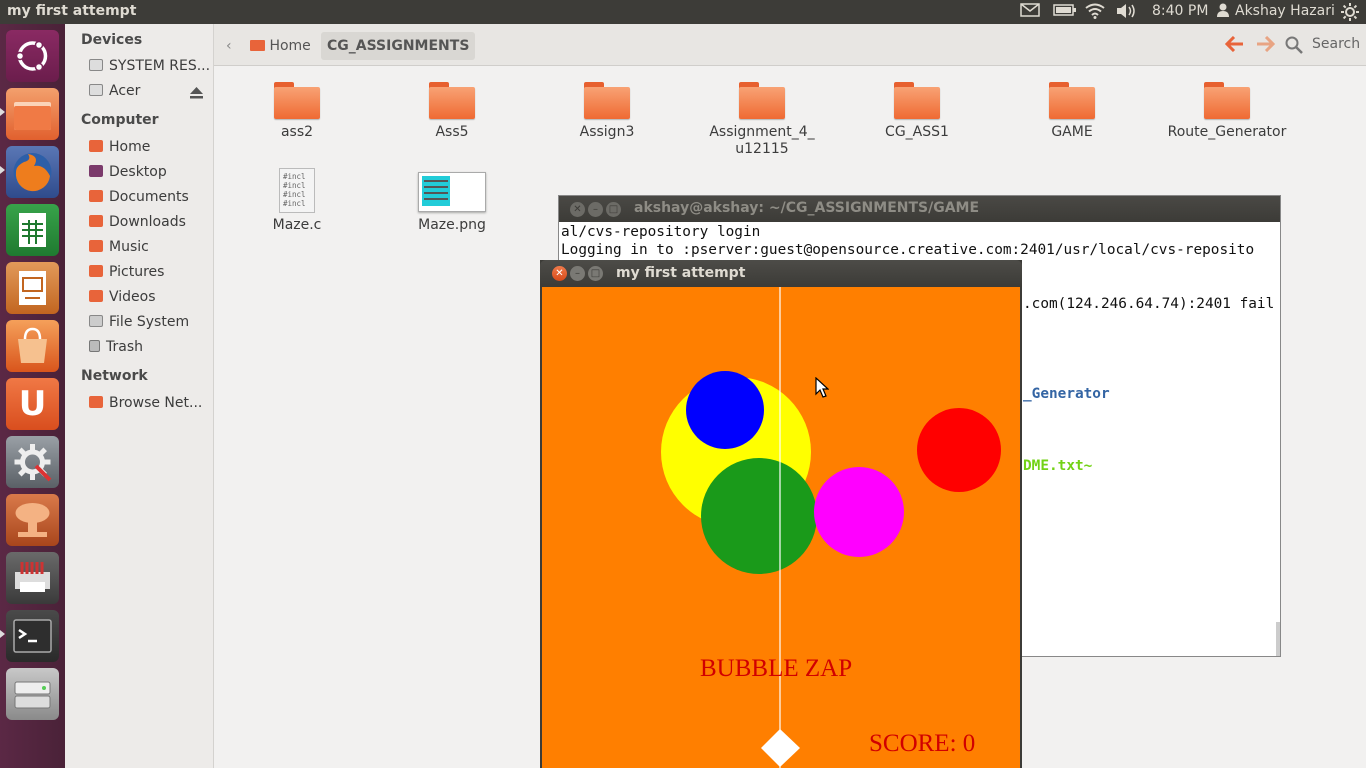 This screenshot has height=768, width=1366. What do you see at coordinates (1072, 127) in the screenshot?
I see `folder-item: GAME` at bounding box center [1072, 127].